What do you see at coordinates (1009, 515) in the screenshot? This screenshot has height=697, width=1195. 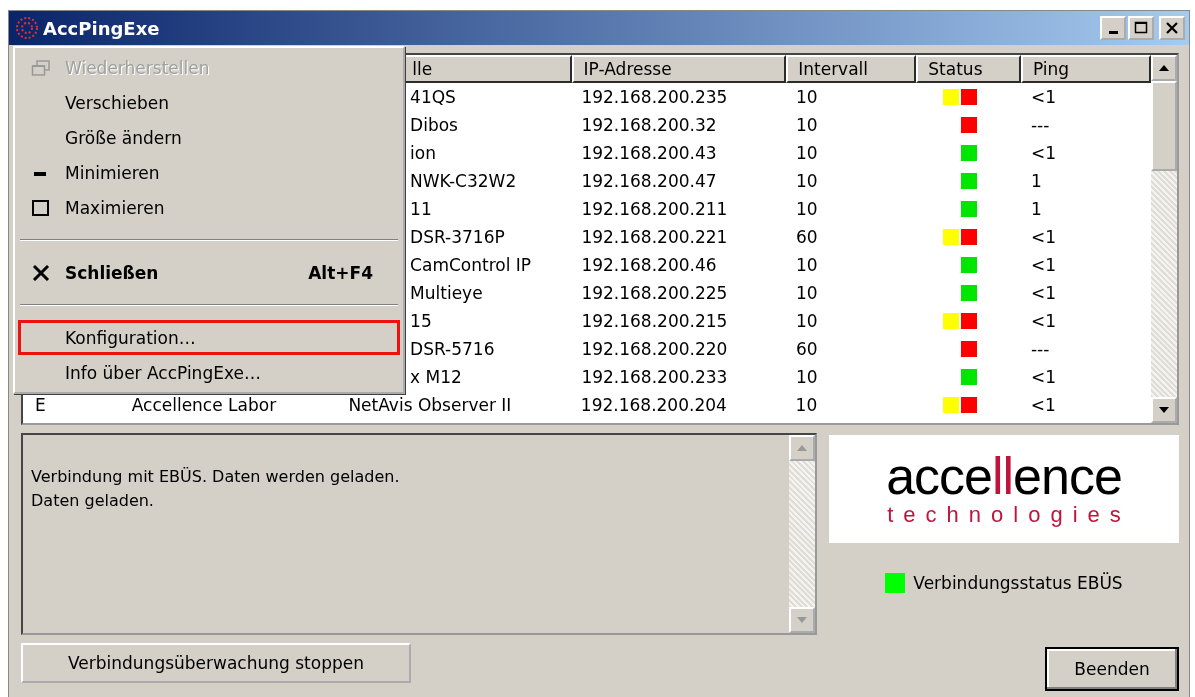 I see `logo-tagline: technologies` at bounding box center [1009, 515].